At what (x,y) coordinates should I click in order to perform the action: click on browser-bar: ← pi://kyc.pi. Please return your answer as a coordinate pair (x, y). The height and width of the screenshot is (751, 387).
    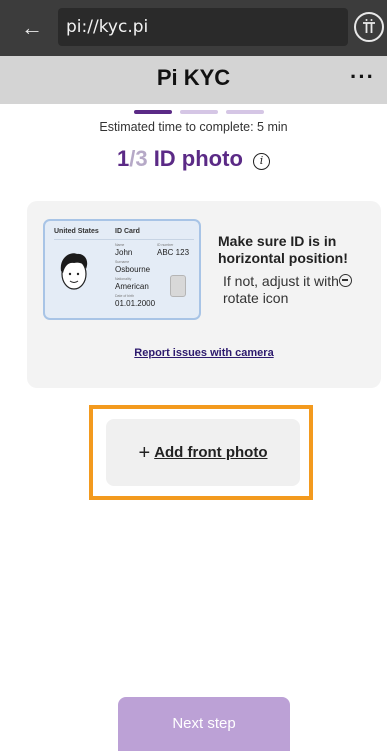
    Looking at the image, I should click on (193, 28).